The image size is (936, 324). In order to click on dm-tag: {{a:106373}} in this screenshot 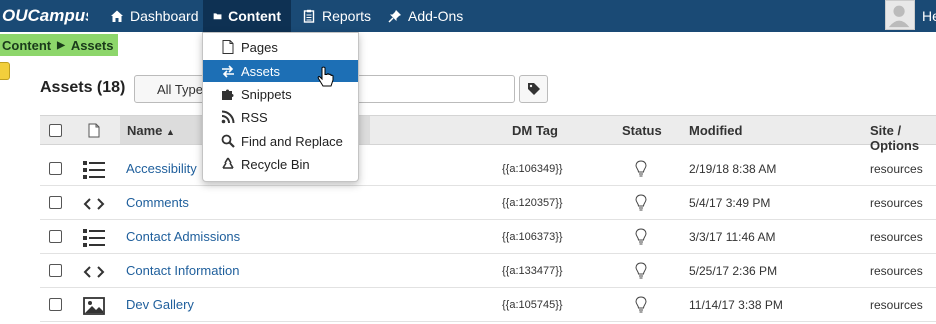, I will do `click(532, 237)`.